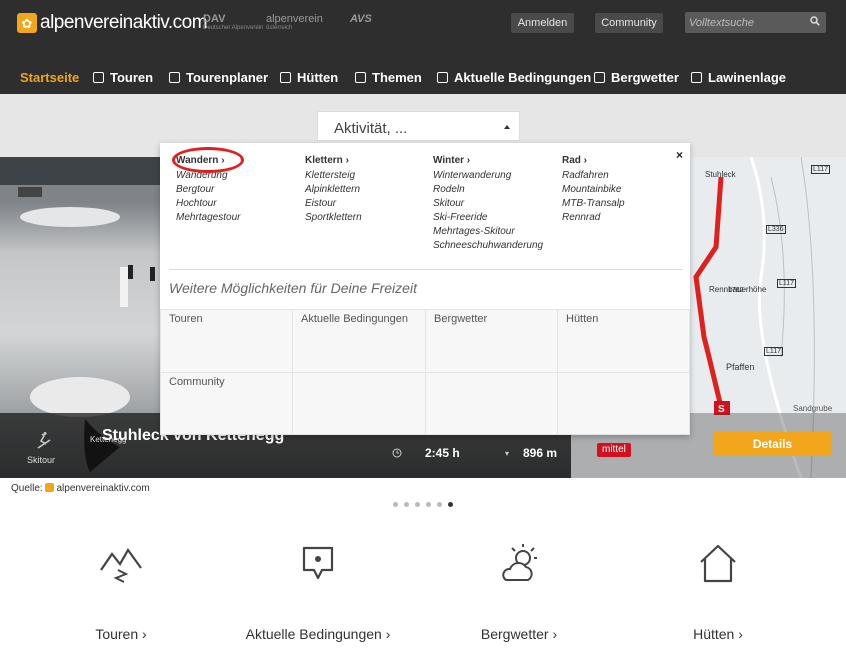 The width and height of the screenshot is (846, 650). I want to click on quick-link-touren: Touren, so click(226, 341).